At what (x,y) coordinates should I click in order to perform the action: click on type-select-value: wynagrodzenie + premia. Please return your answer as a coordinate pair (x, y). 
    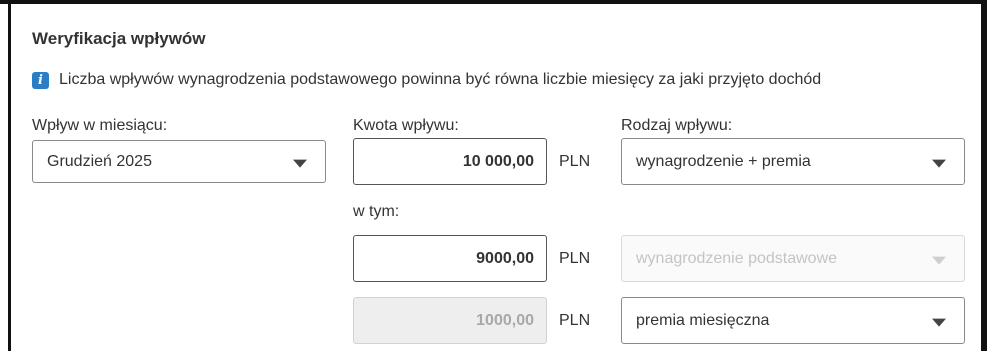
    Looking at the image, I should click on (723, 161).